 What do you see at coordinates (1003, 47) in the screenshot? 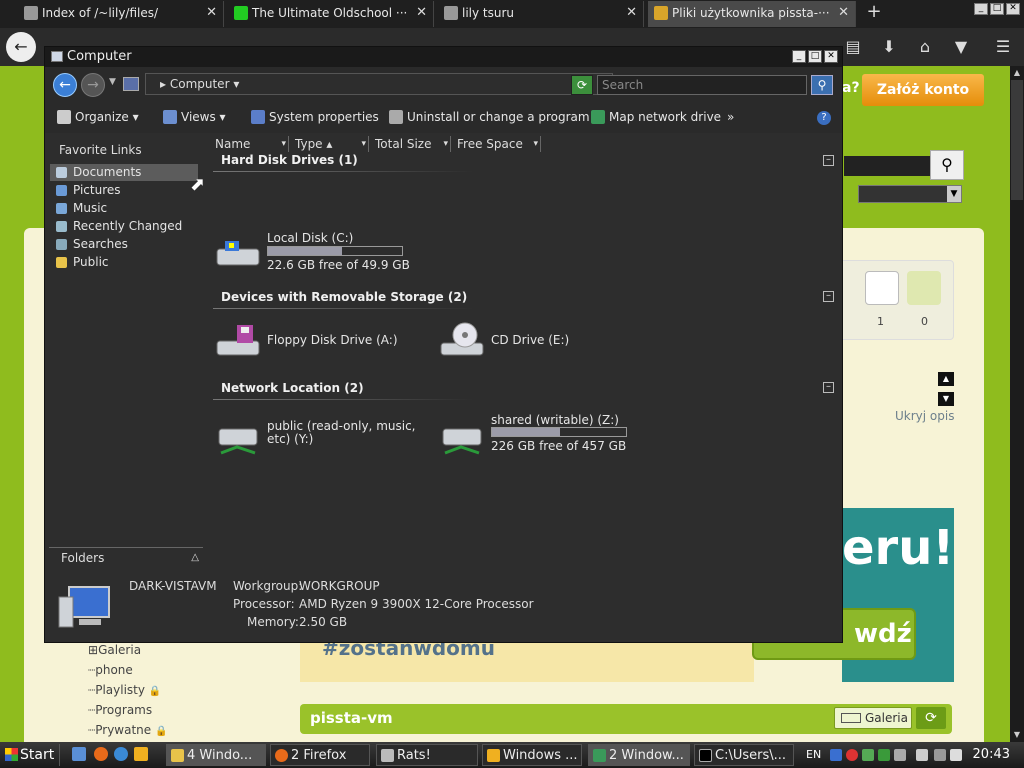
I see `menu-icon: ☰` at bounding box center [1003, 47].